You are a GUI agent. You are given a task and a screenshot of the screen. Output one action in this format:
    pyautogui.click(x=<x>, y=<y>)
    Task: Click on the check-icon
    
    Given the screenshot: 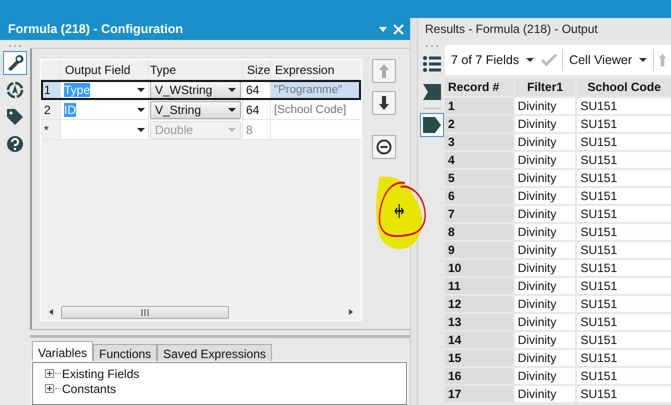 What is the action you would take?
    pyautogui.click(x=549, y=60)
    